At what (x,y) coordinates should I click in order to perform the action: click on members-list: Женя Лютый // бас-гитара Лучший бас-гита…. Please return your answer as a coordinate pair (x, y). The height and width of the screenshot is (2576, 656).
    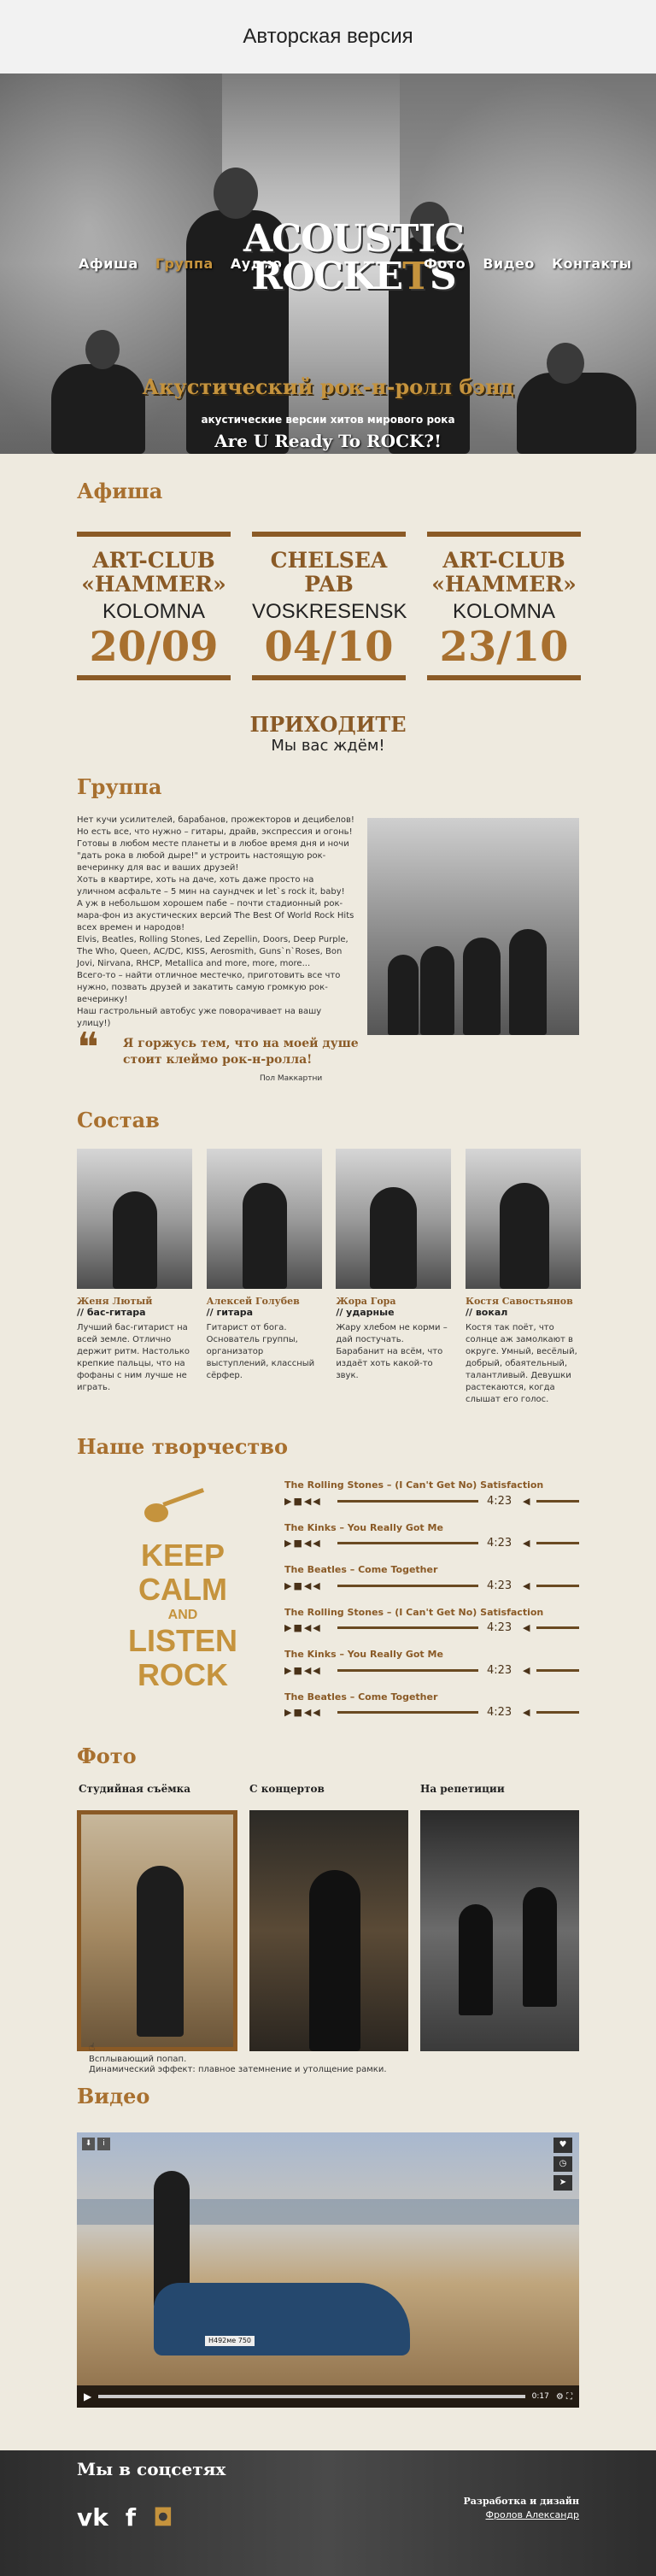
    Looking at the image, I should click on (329, 1277).